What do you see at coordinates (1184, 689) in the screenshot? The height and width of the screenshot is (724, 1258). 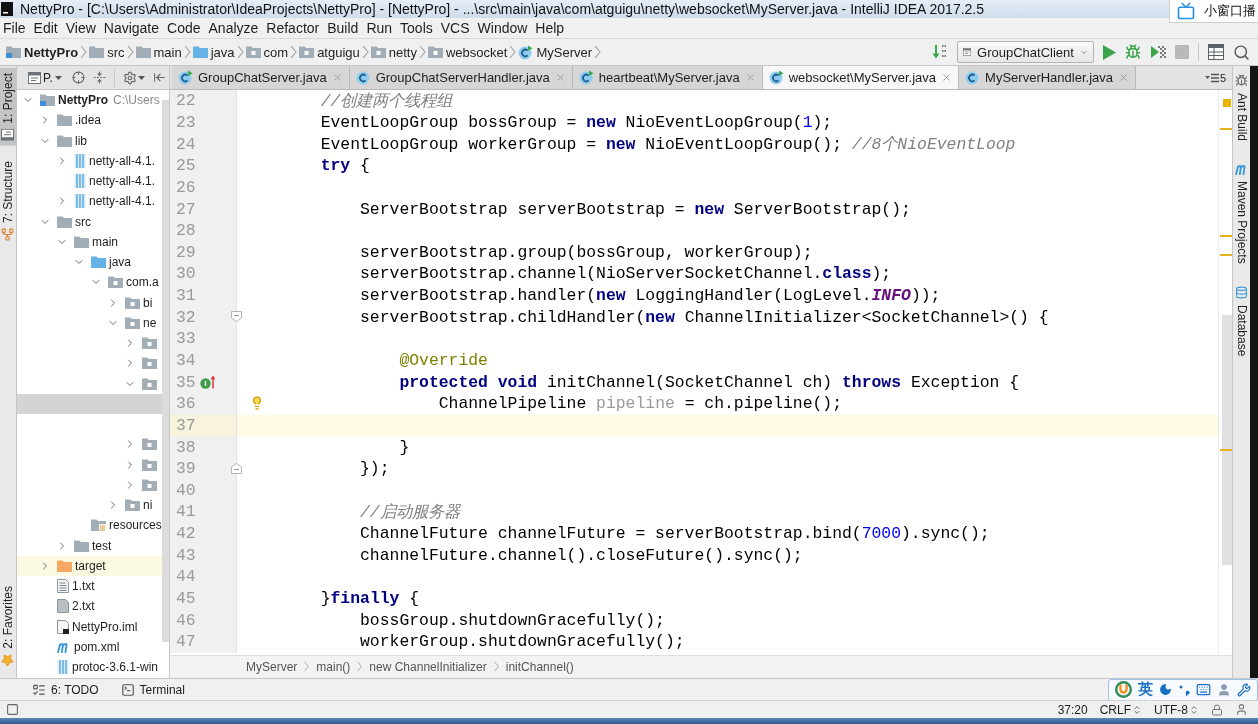 I see `punctuation-icon` at bounding box center [1184, 689].